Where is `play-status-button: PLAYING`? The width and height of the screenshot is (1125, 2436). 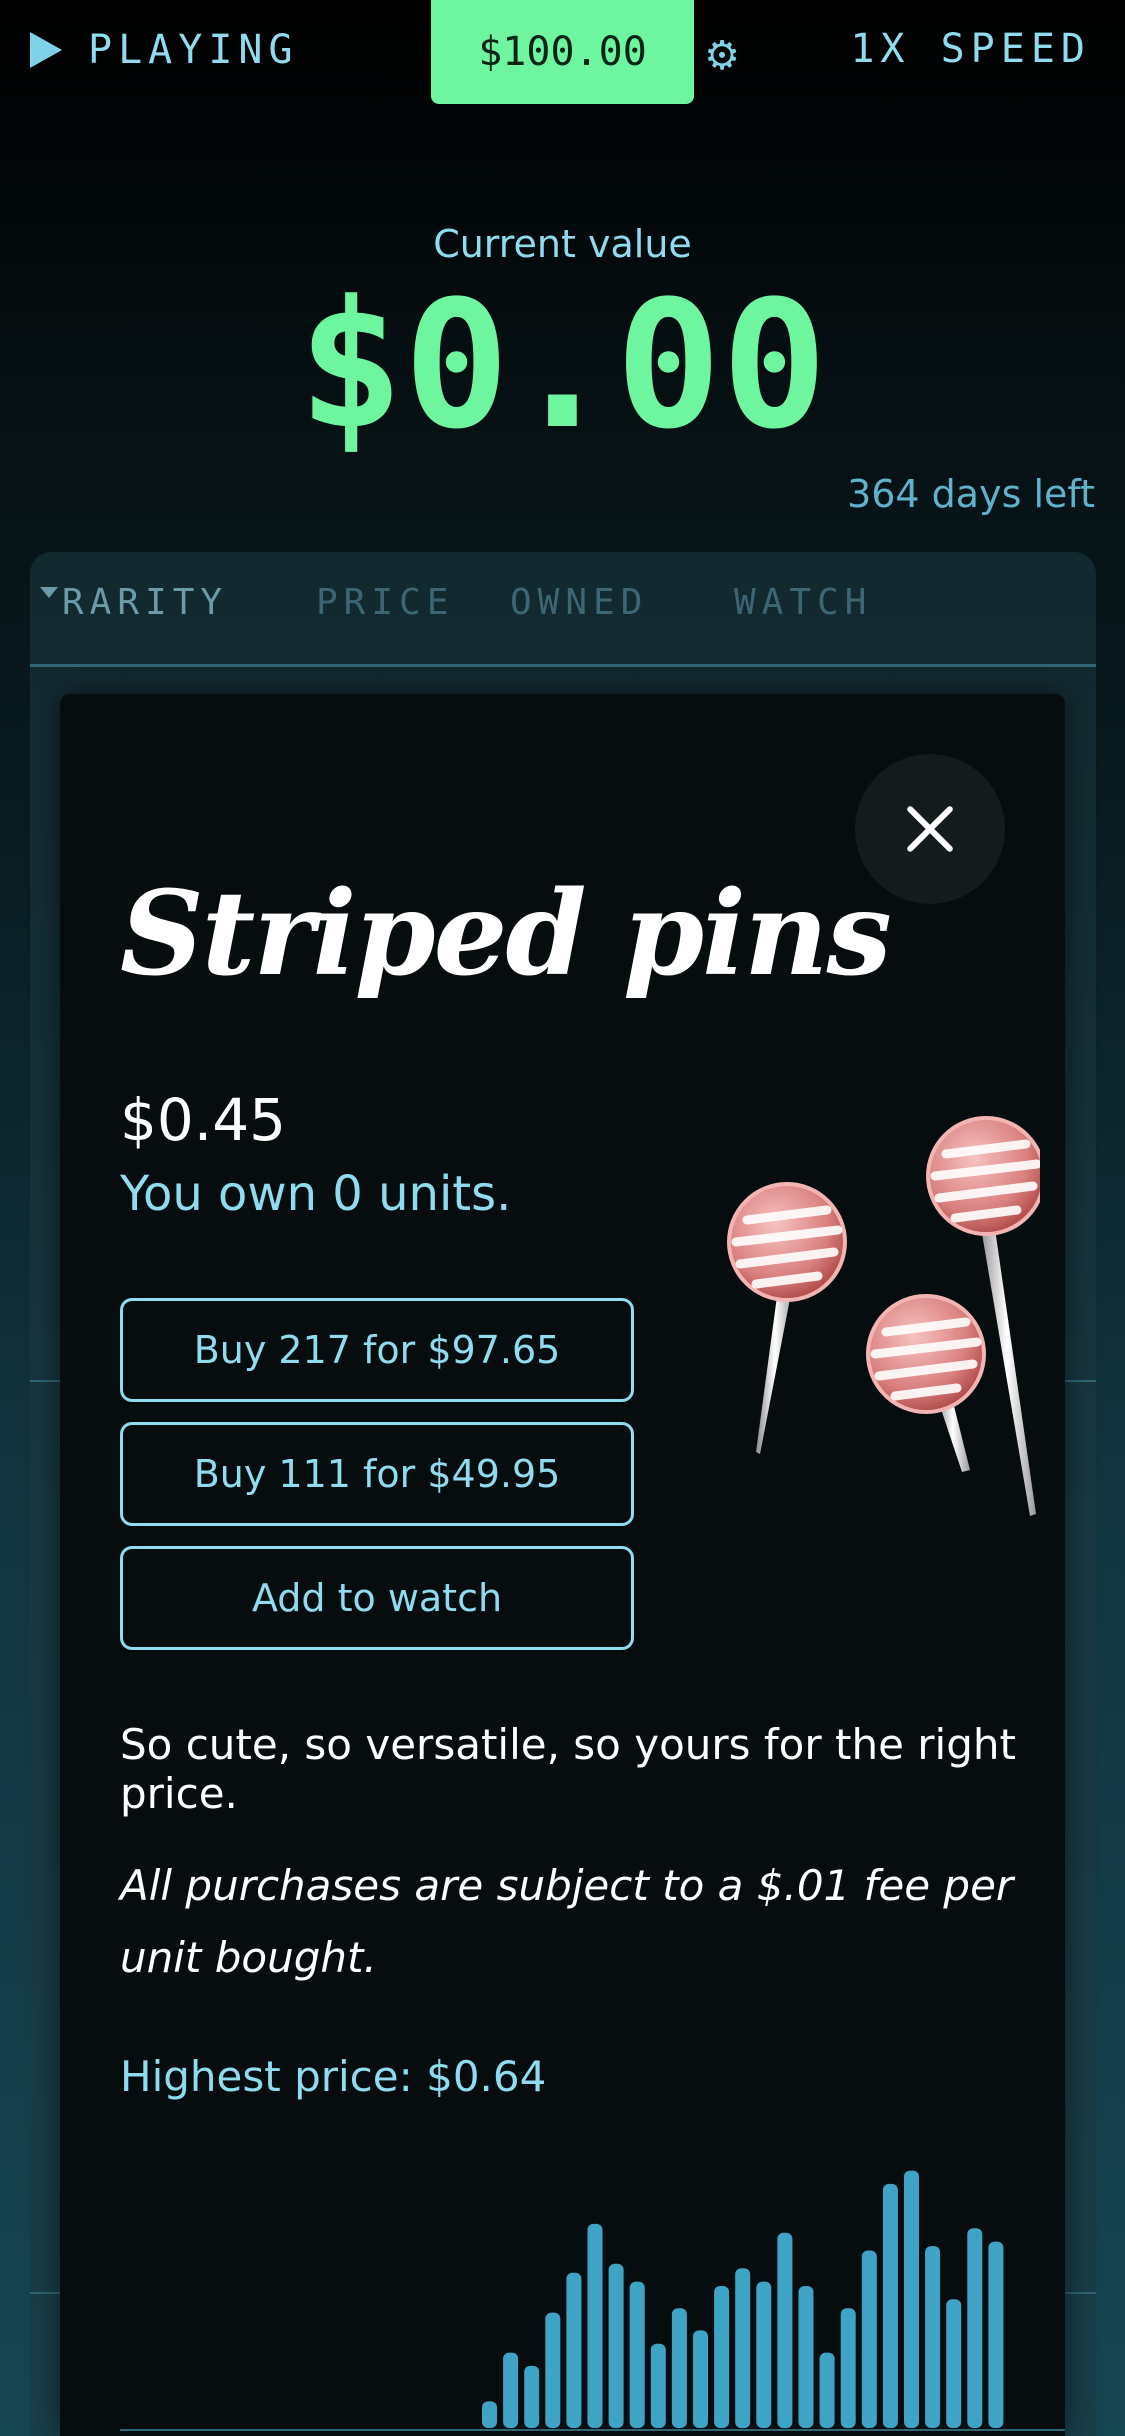
play-status-button: PLAYING is located at coordinates (164, 50).